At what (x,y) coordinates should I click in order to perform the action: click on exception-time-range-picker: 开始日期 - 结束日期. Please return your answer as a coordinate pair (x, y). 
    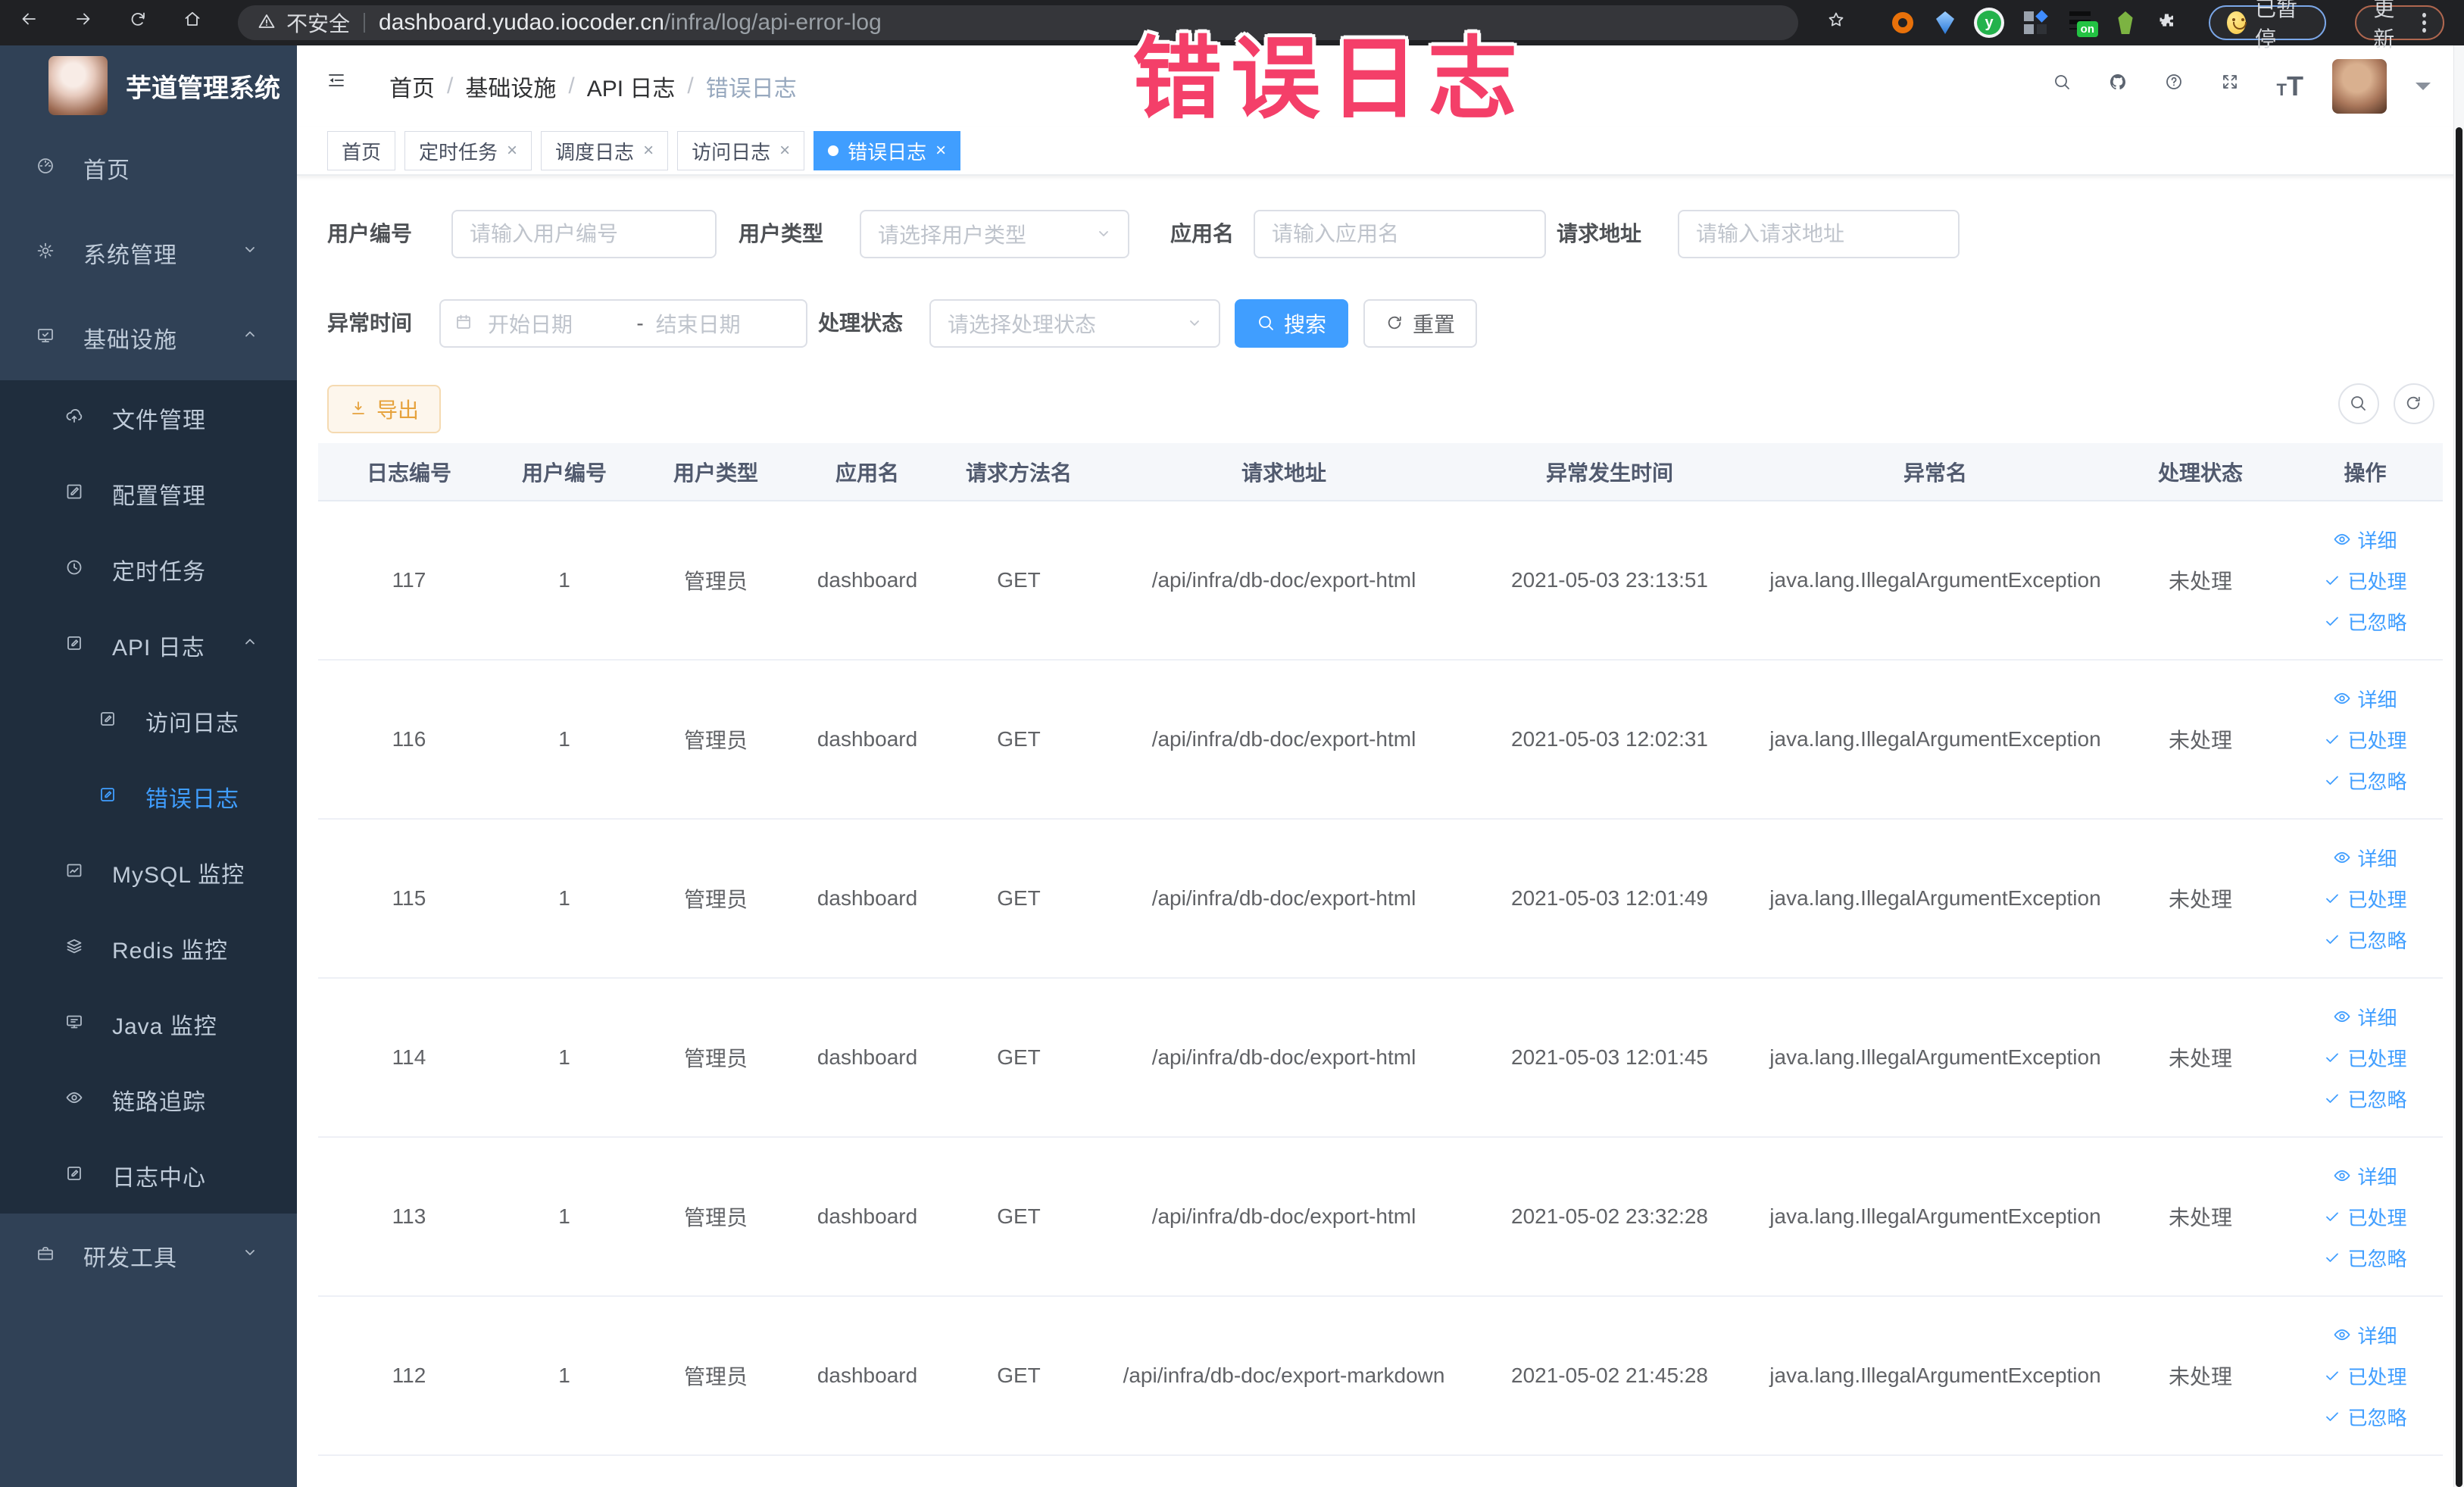
    Looking at the image, I should click on (623, 323).